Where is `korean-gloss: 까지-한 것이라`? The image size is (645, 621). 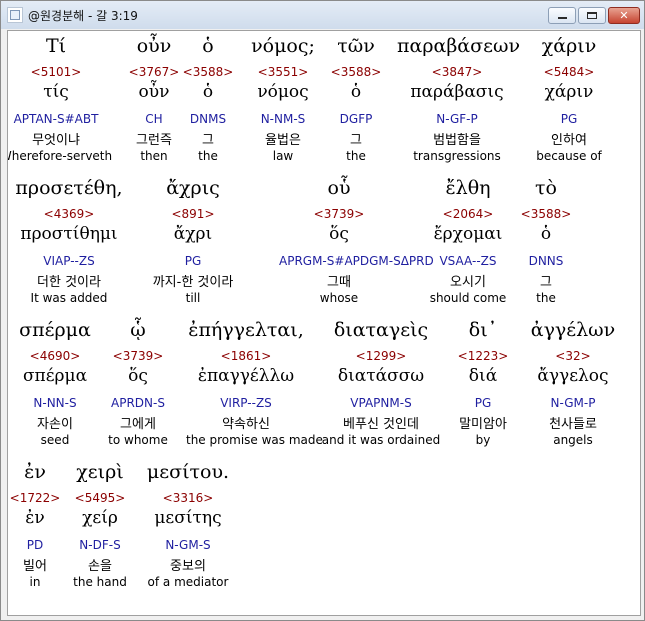 korean-gloss: 까지-한 것이라 is located at coordinates (193, 282).